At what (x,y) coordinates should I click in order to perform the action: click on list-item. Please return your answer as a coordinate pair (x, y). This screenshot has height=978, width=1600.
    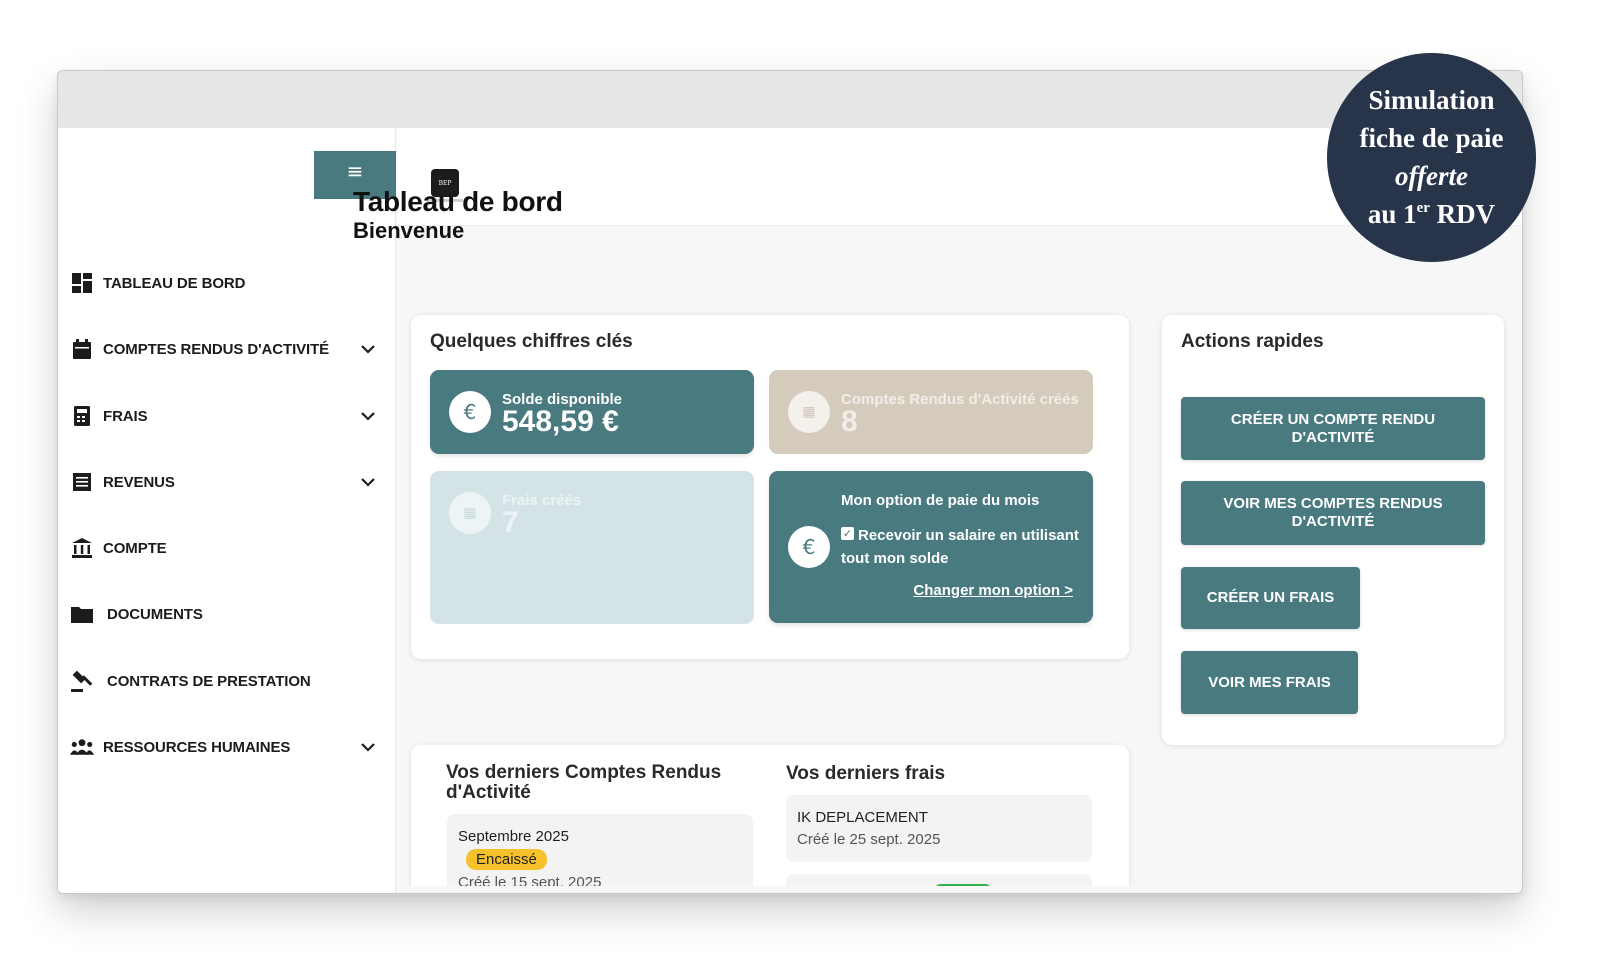
    Looking at the image, I should click on (939, 880).